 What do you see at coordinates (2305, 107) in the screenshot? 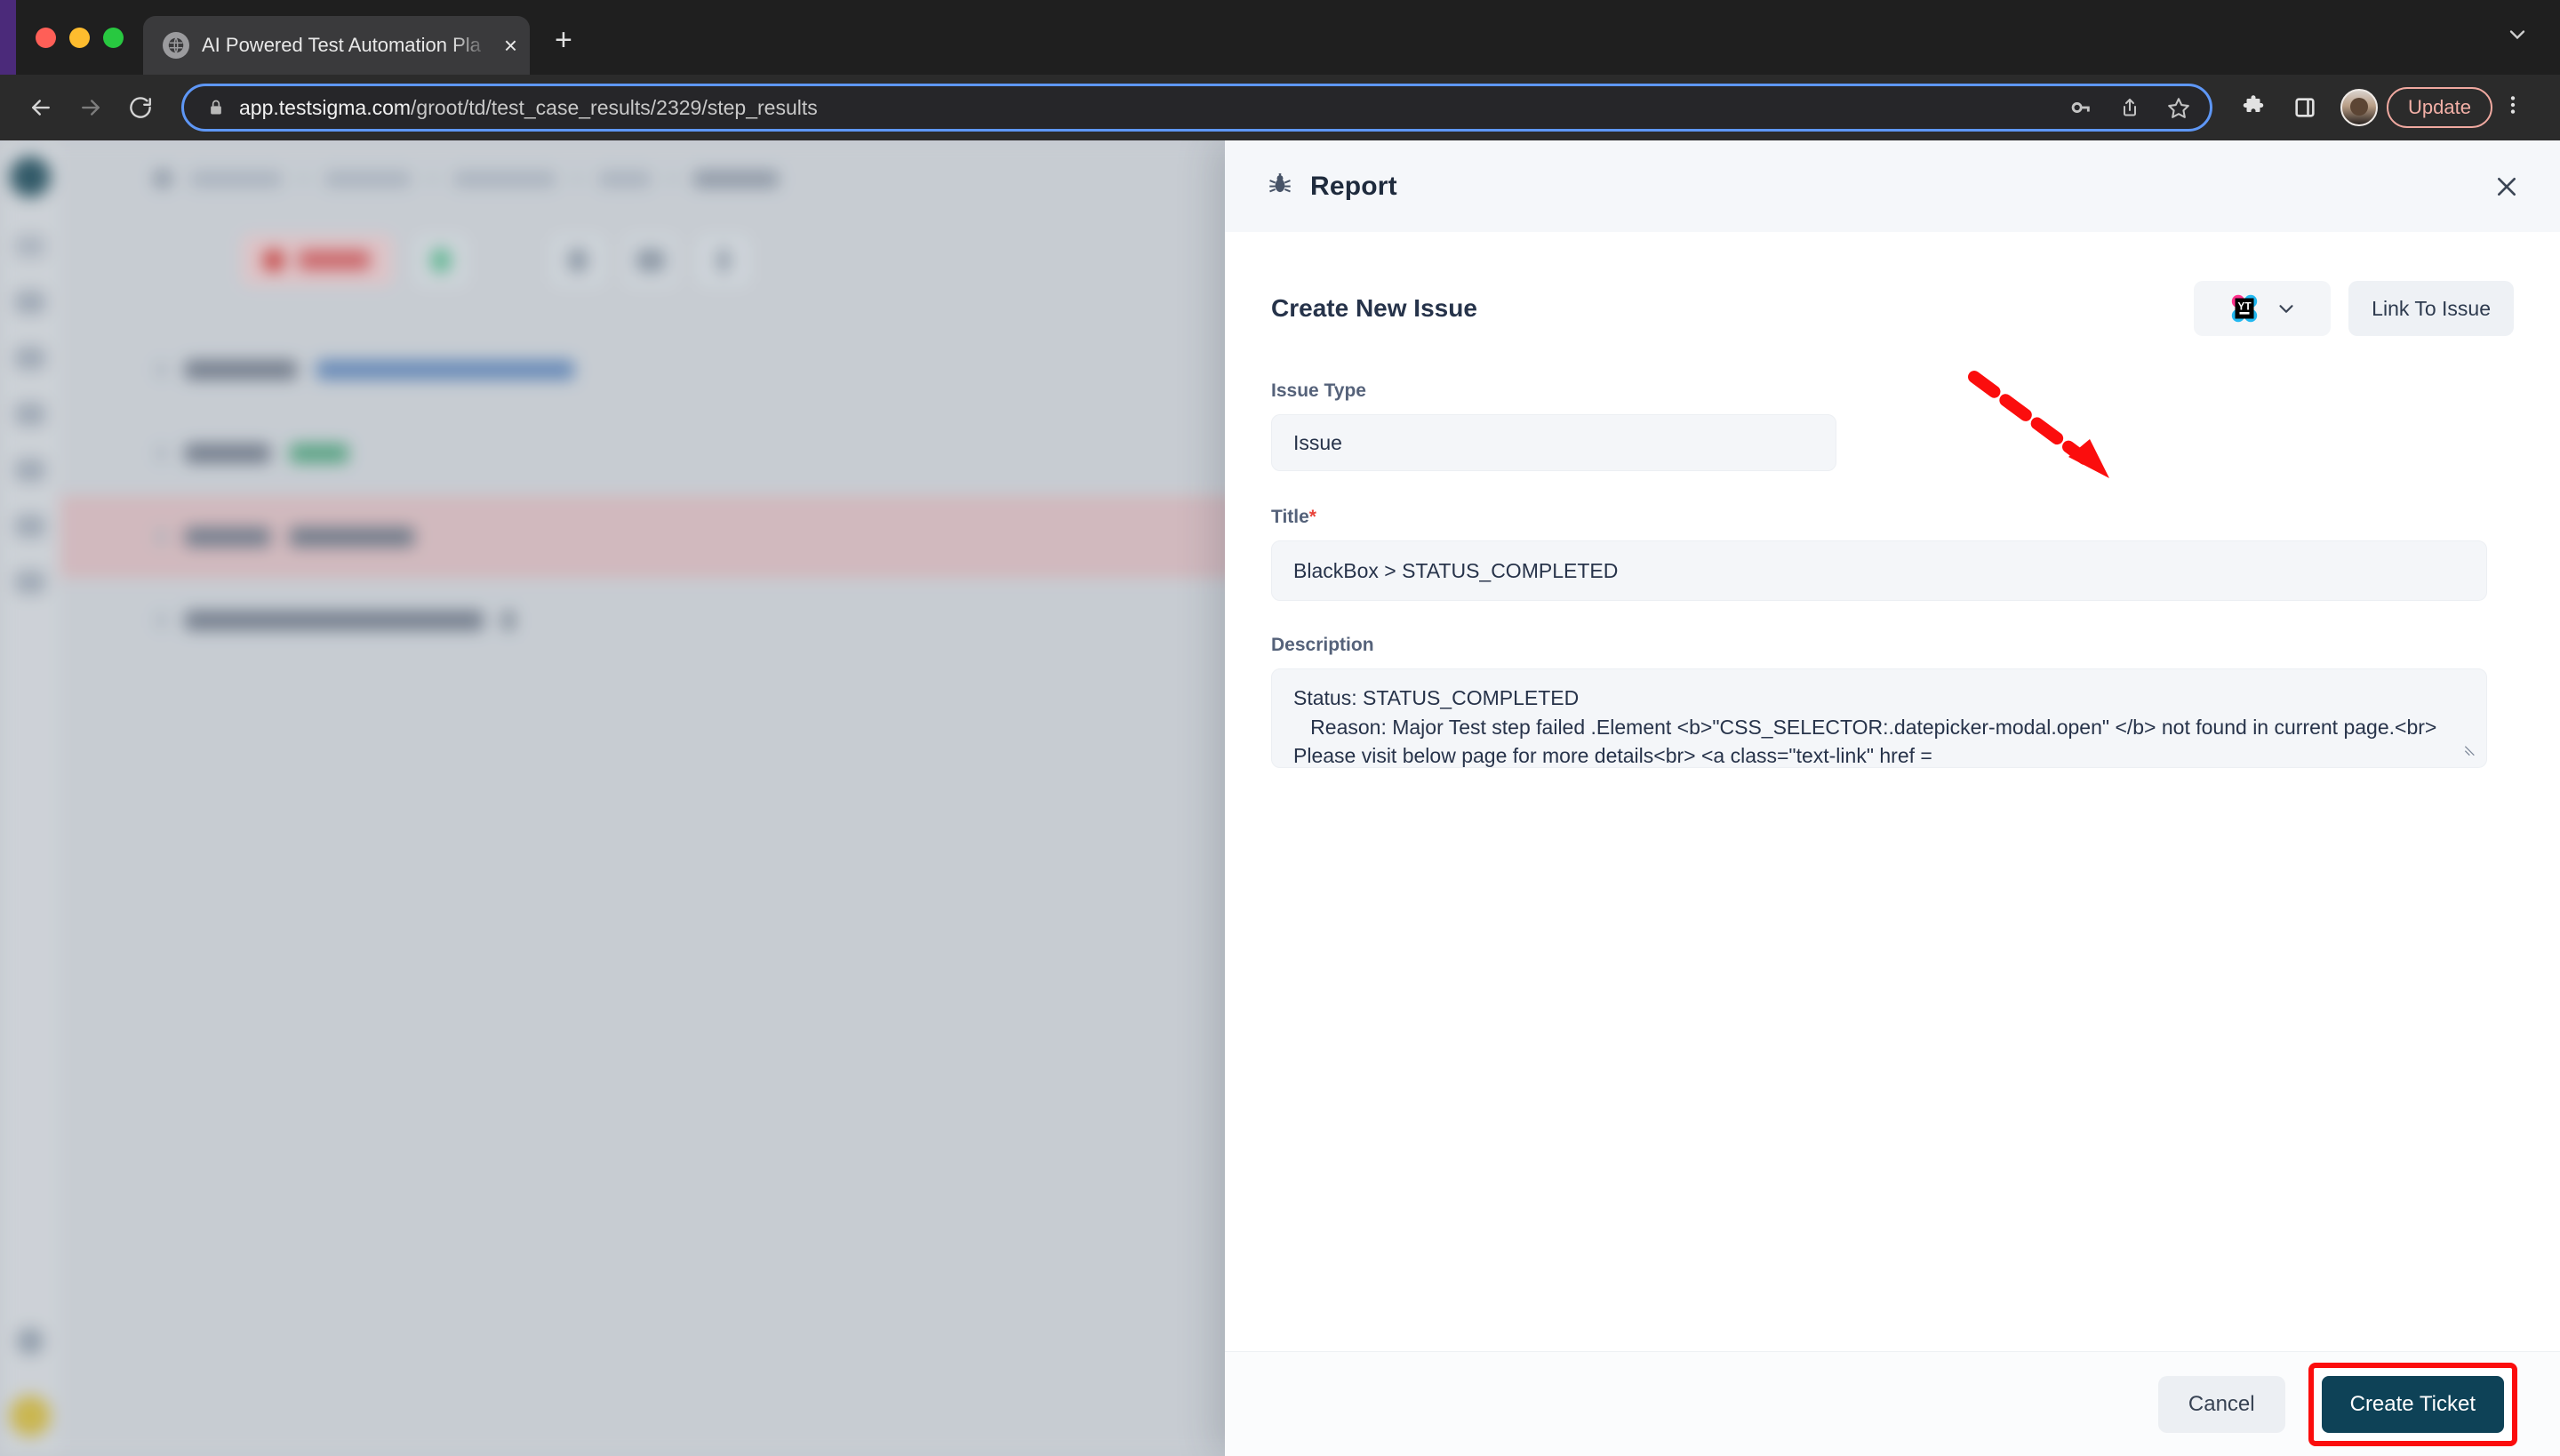
I see `side-panel-icon` at bounding box center [2305, 107].